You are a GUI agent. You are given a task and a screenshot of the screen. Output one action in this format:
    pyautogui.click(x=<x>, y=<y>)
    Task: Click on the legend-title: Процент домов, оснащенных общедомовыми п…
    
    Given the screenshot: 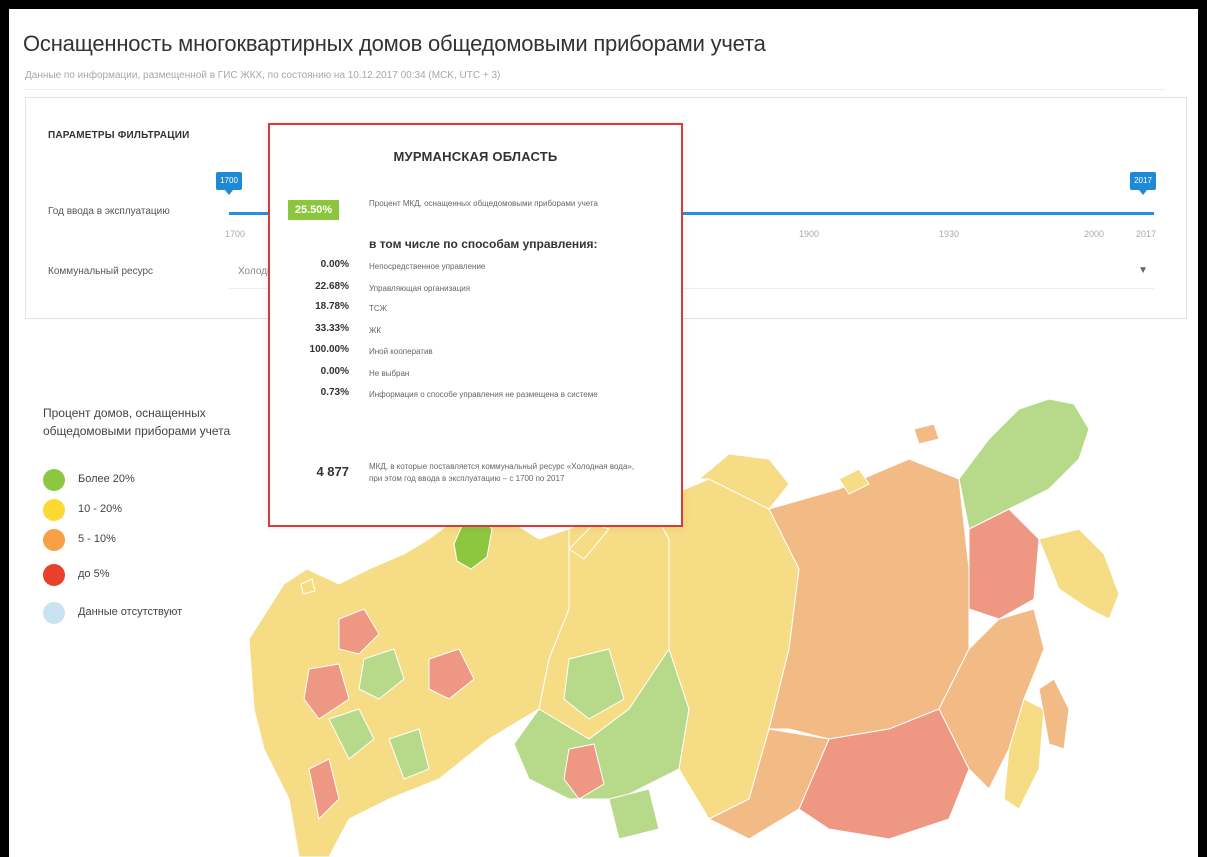 What is the action you would take?
    pyautogui.click(x=137, y=422)
    